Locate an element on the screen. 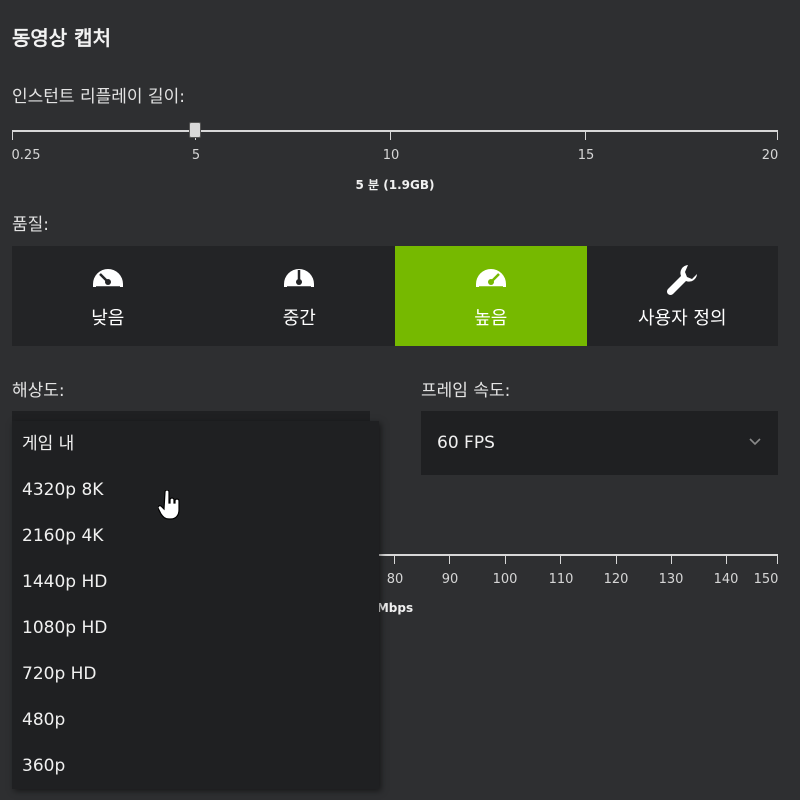 This screenshot has width=800, height=800. gauge-medium-icon is located at coordinates (299, 280).